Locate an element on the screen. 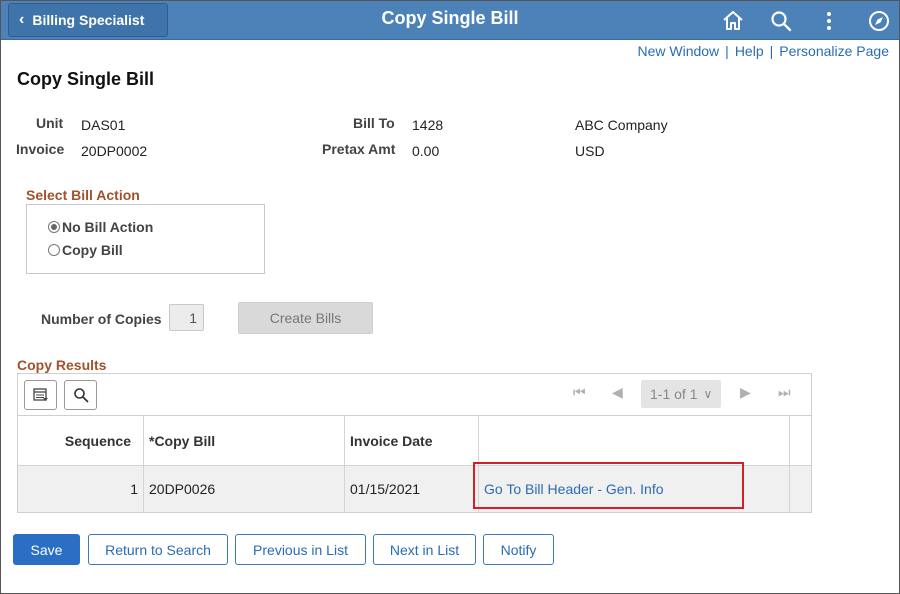 This screenshot has width=900, height=594. unit-label: Unit is located at coordinates (50, 123).